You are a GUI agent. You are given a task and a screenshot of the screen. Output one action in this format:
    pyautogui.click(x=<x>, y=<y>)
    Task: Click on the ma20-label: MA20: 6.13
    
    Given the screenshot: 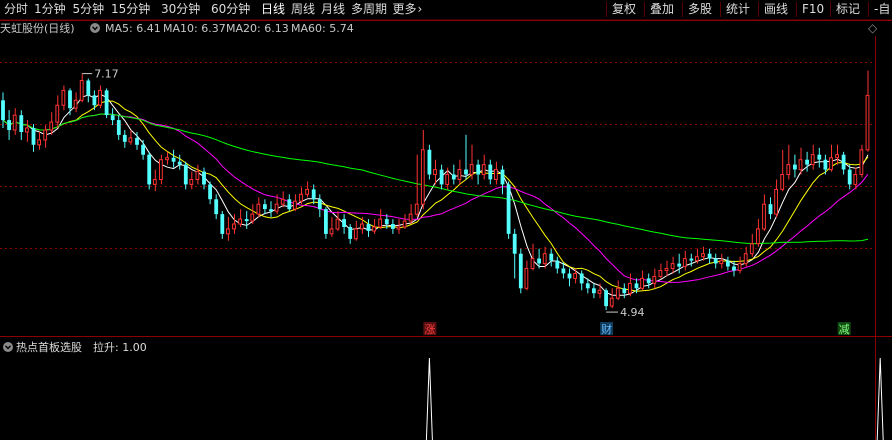 What is the action you would take?
    pyautogui.click(x=257, y=28)
    